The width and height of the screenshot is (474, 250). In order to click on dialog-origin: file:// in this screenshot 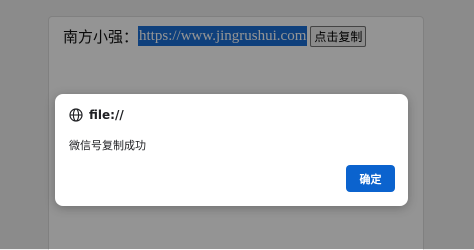, I will do `click(106, 115)`.